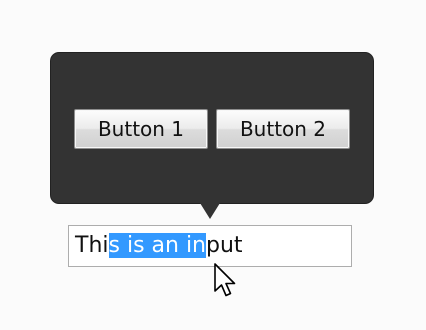  What do you see at coordinates (92, 245) in the screenshot?
I see `input-text-before: Thi` at bounding box center [92, 245].